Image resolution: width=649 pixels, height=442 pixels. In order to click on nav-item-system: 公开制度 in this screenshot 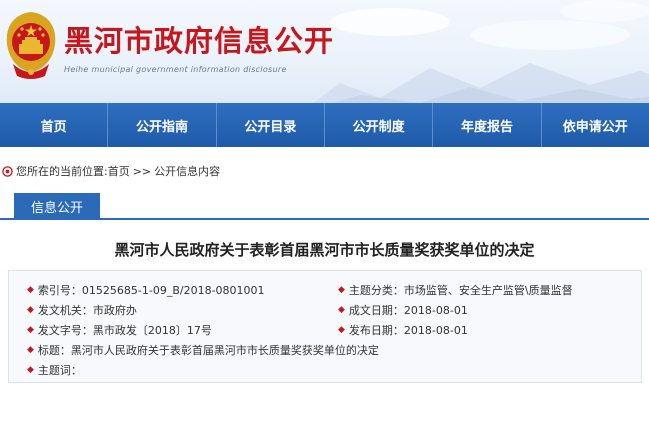, I will do `click(379, 125)`.